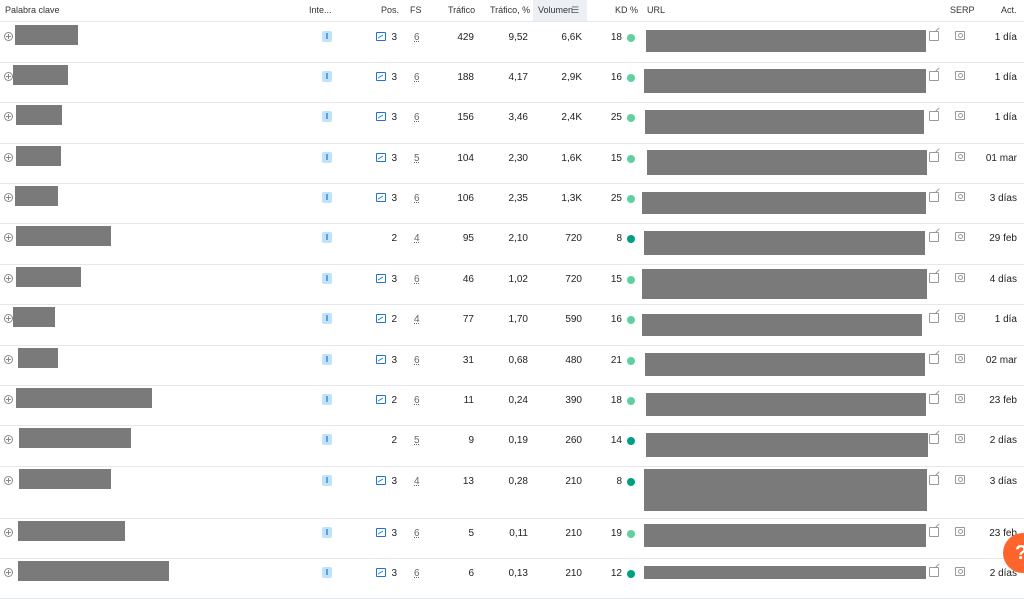 Image resolution: width=1024 pixels, height=599 pixels. What do you see at coordinates (573, 279) in the screenshot?
I see `volume-value: 720` at bounding box center [573, 279].